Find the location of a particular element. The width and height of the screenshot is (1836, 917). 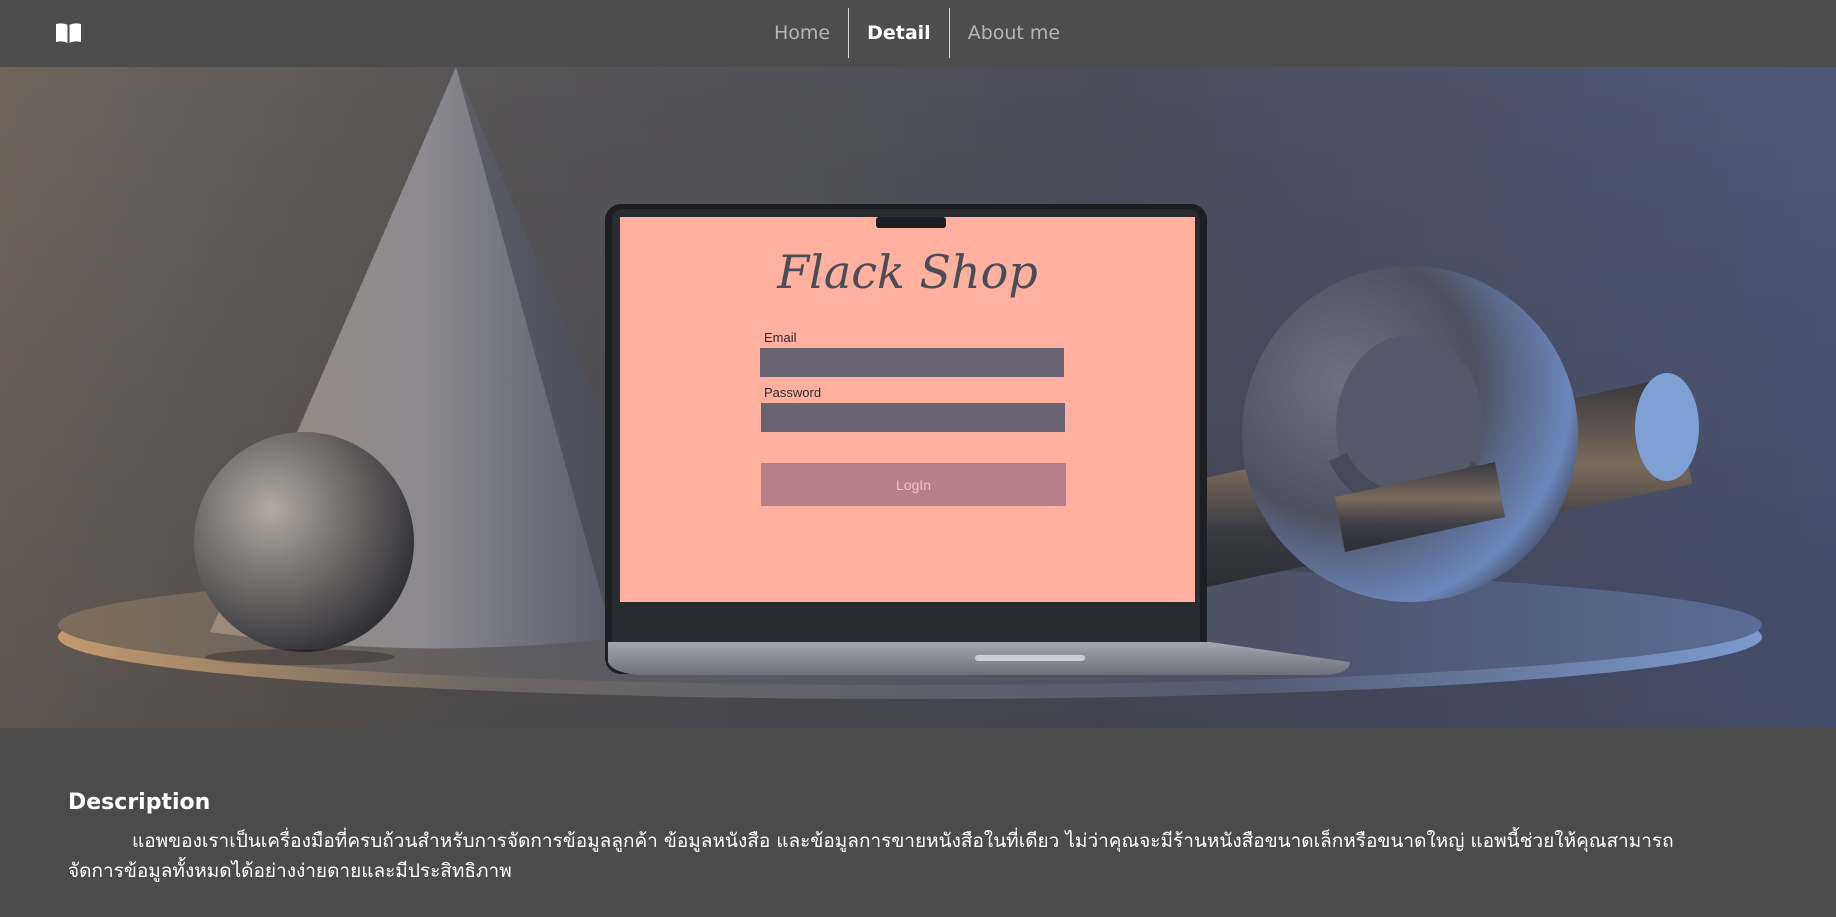

screen-login-label: LogIn is located at coordinates (913, 484).